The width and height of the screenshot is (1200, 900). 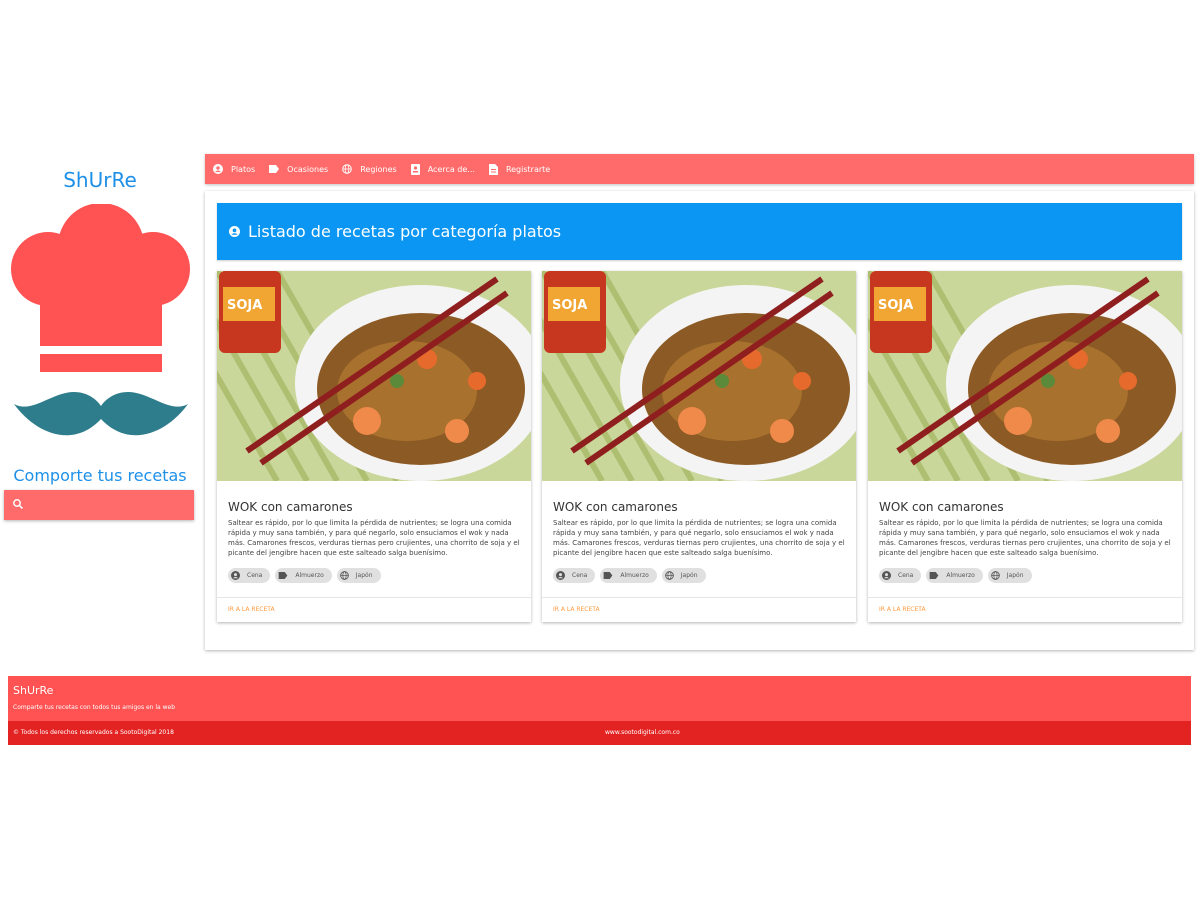 I want to click on category-banner: Listado de recetas por categoría platos, so click(x=699, y=231).